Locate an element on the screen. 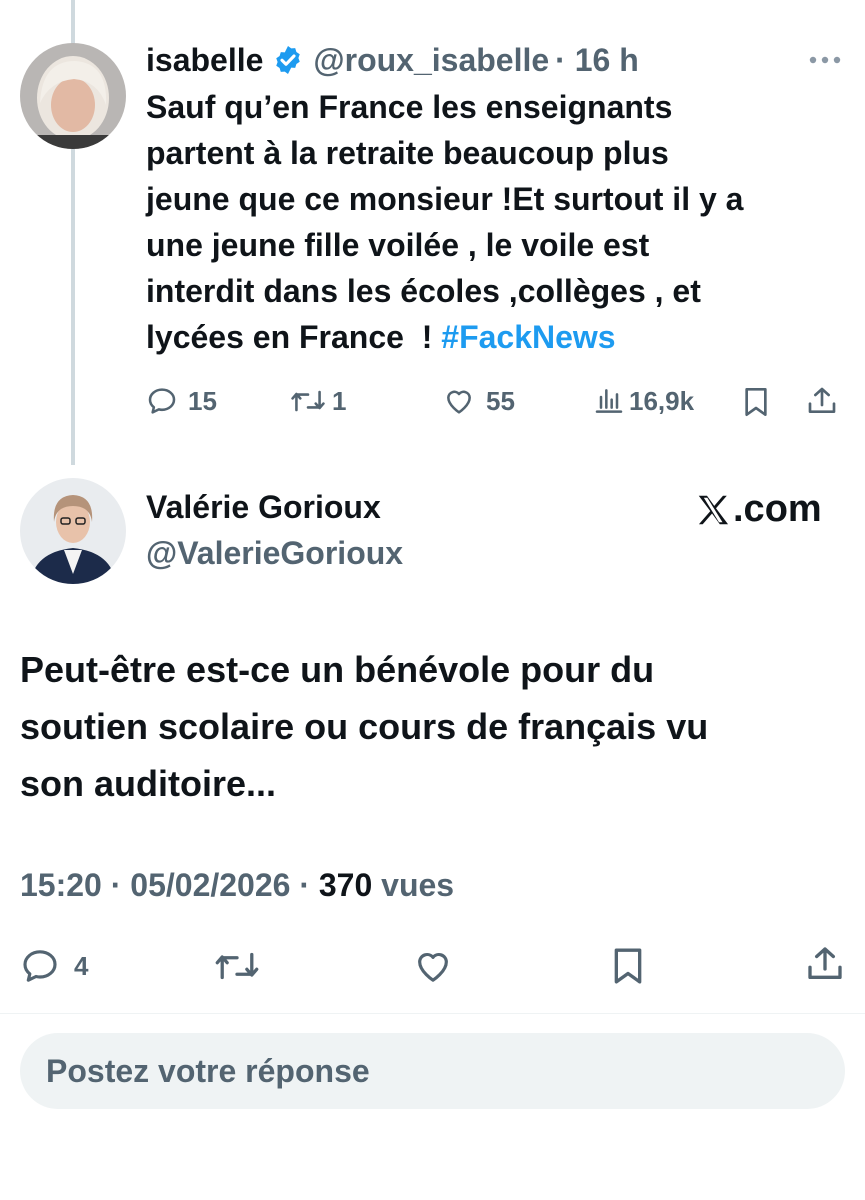 Image resolution: width=865 pixels, height=1200 pixels. author-handle: @ValerieGorioux is located at coordinates (274, 553).